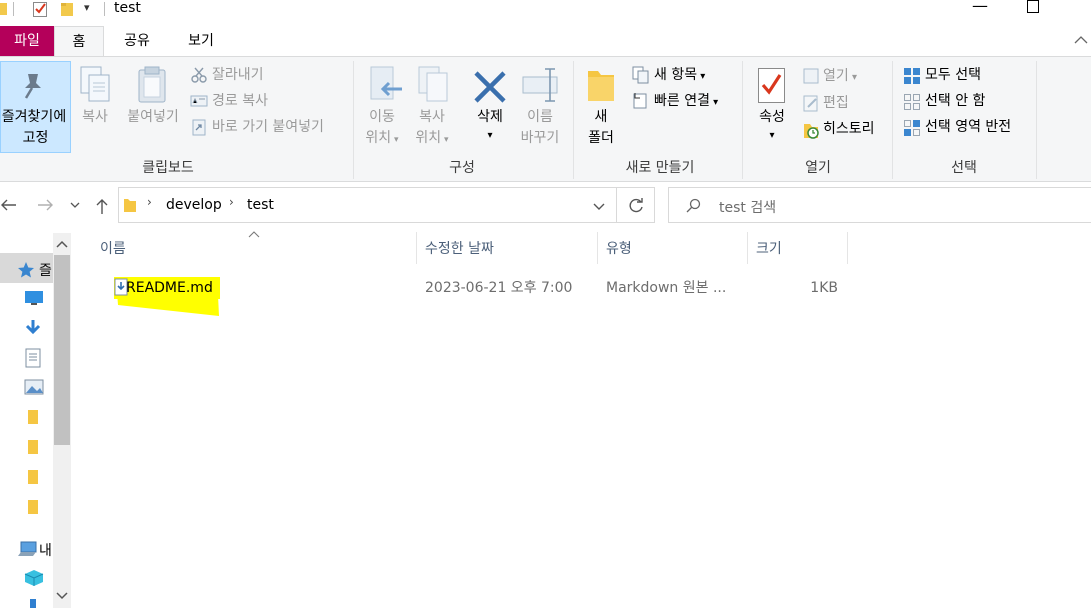 This screenshot has height=608, width=1091. What do you see at coordinates (27, 41) in the screenshot?
I see `tab-file: 파일` at bounding box center [27, 41].